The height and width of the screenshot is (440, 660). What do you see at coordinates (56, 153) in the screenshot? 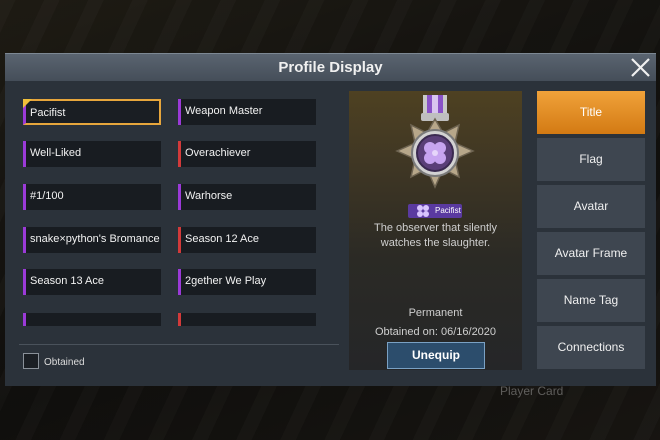
I see `title-item-label: Well-Liked` at bounding box center [56, 153].